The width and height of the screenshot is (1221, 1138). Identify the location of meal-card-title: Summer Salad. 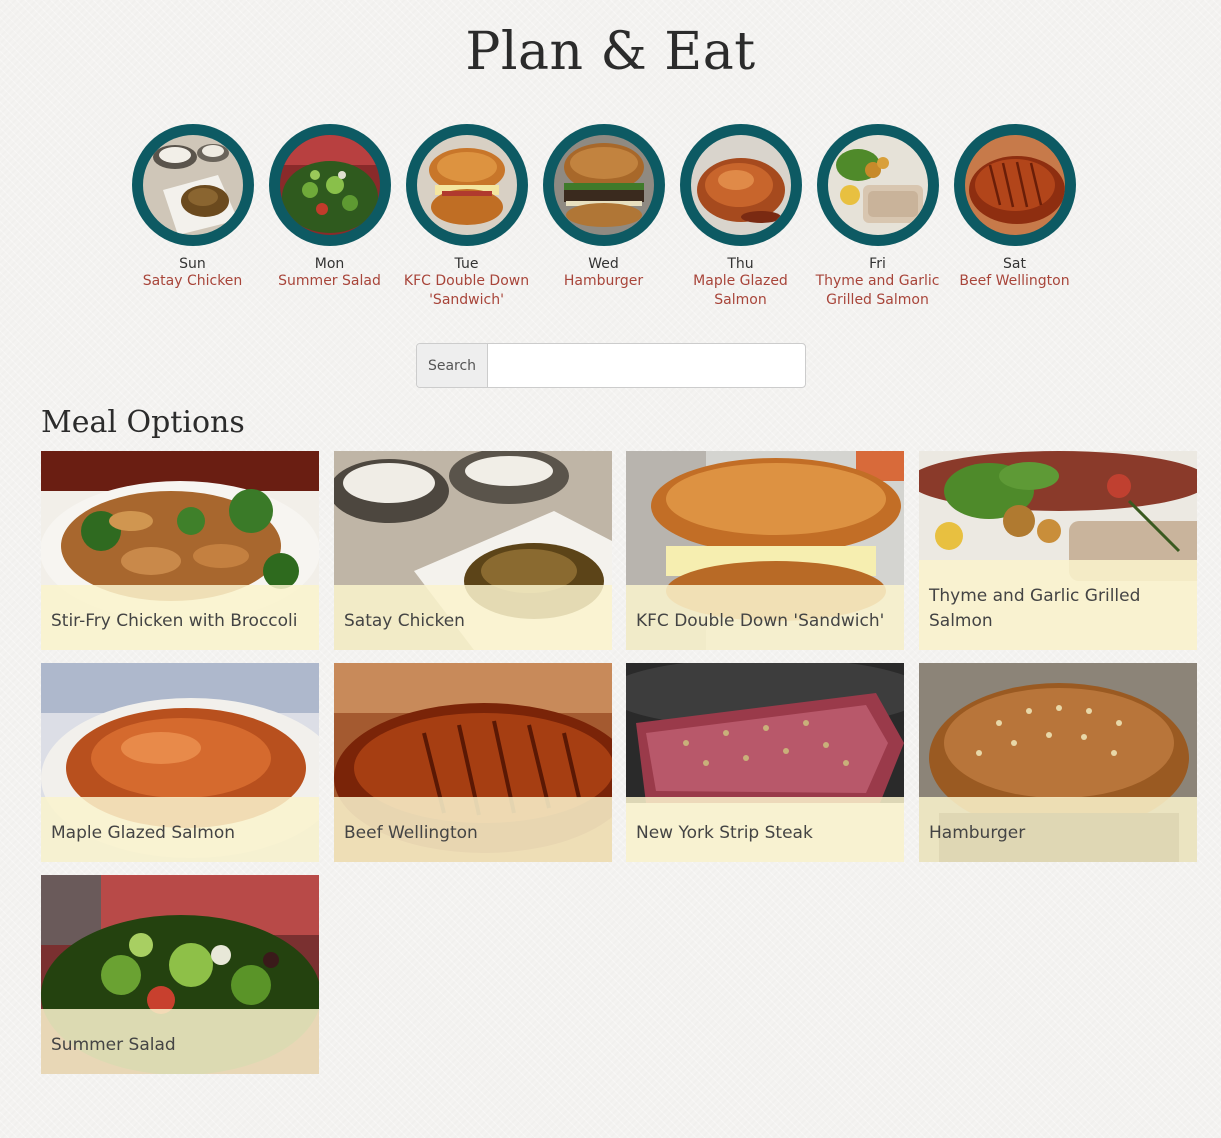
(180, 1041).